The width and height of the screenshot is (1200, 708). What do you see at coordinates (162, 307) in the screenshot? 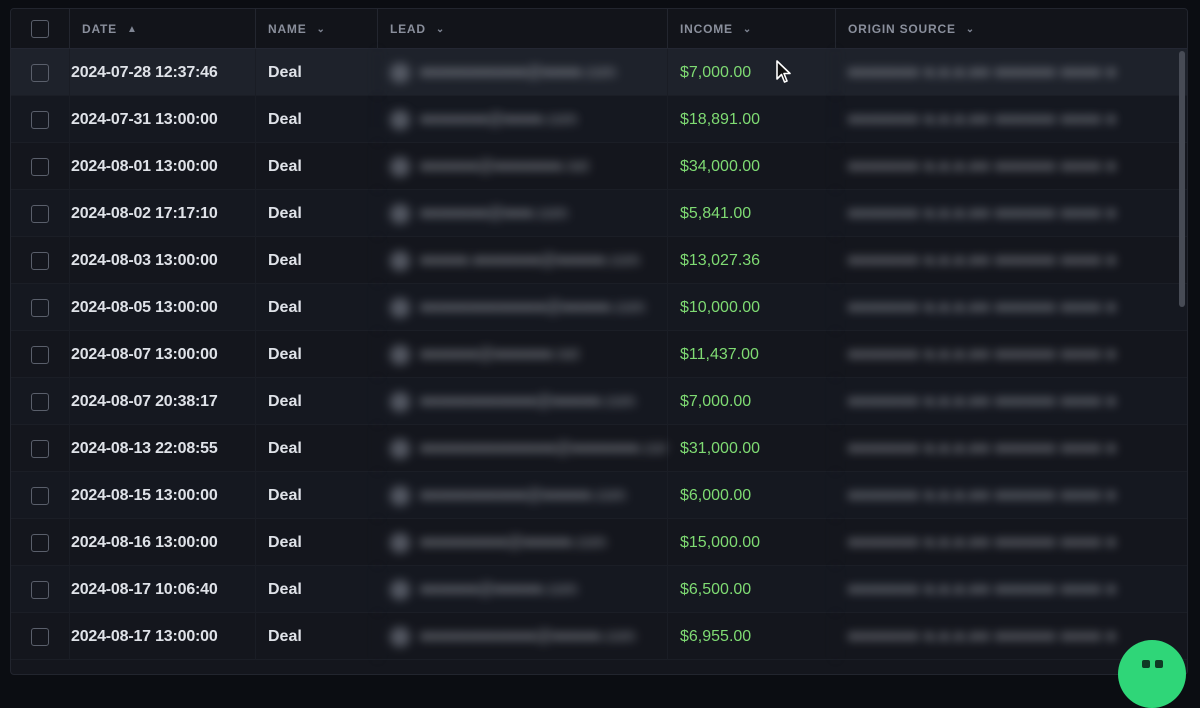
I see `cell-date: 2024-08-05 13:00:00` at bounding box center [162, 307].